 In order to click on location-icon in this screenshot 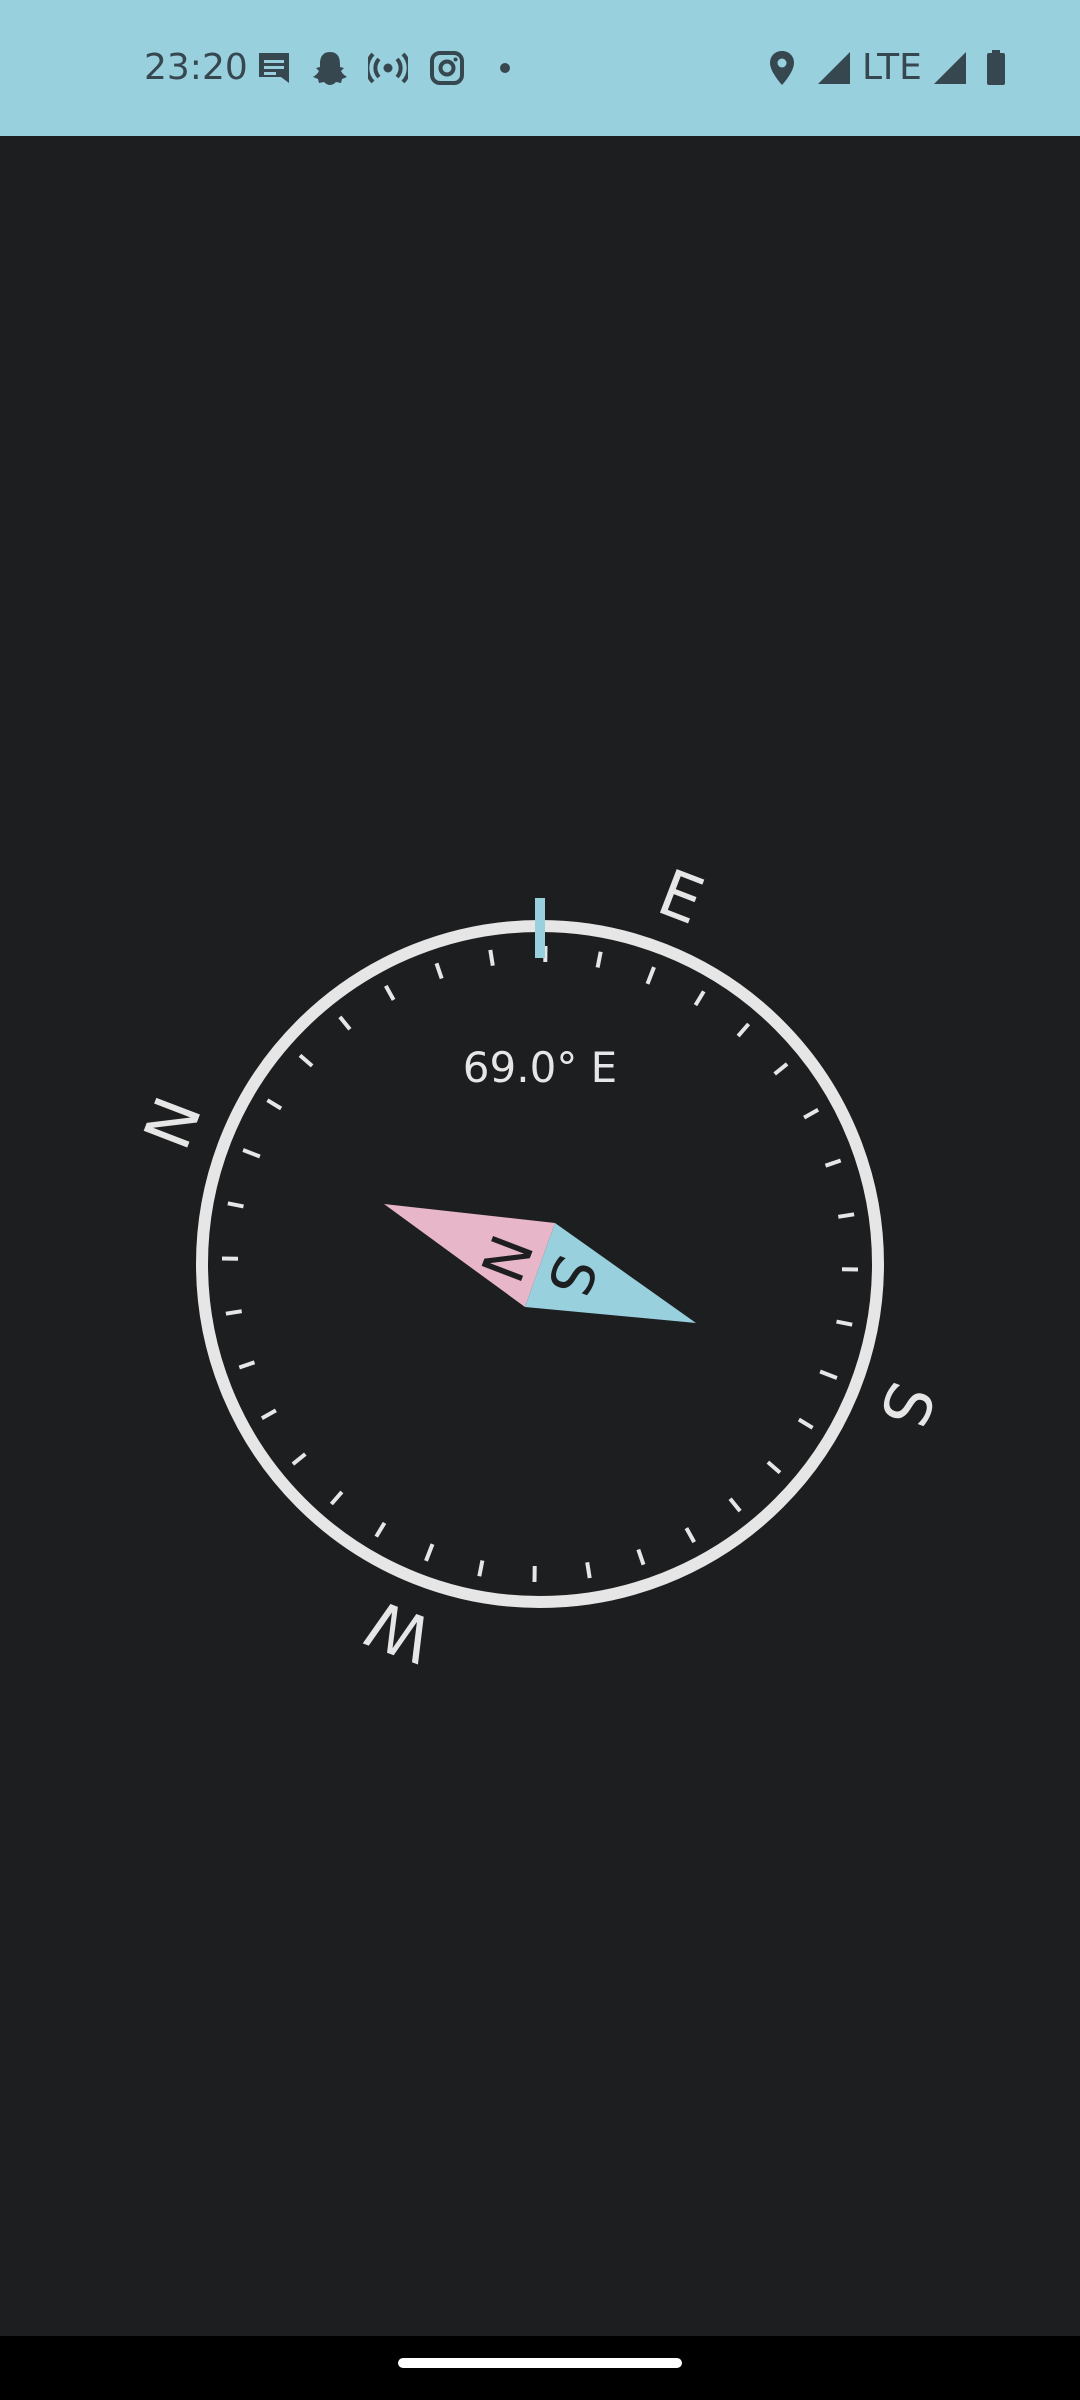, I will do `click(782, 68)`.